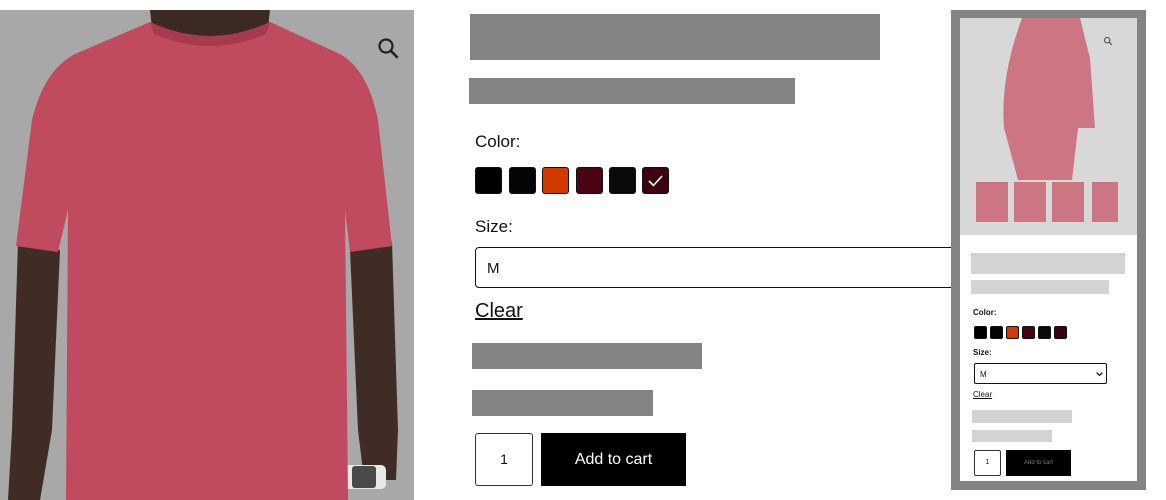 Image resolution: width=1166 pixels, height=500 pixels. I want to click on preview-variation-redacted, so click(1022, 416).